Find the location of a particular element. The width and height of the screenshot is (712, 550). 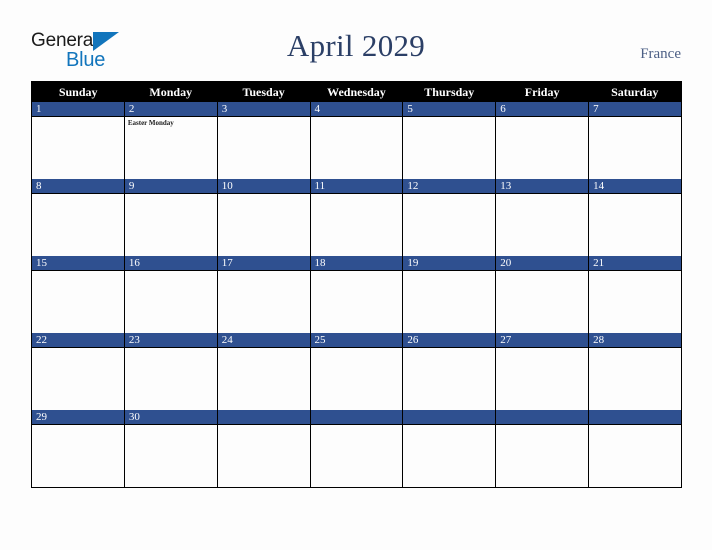

calendar-day-cell: 29 is located at coordinates (78, 449).